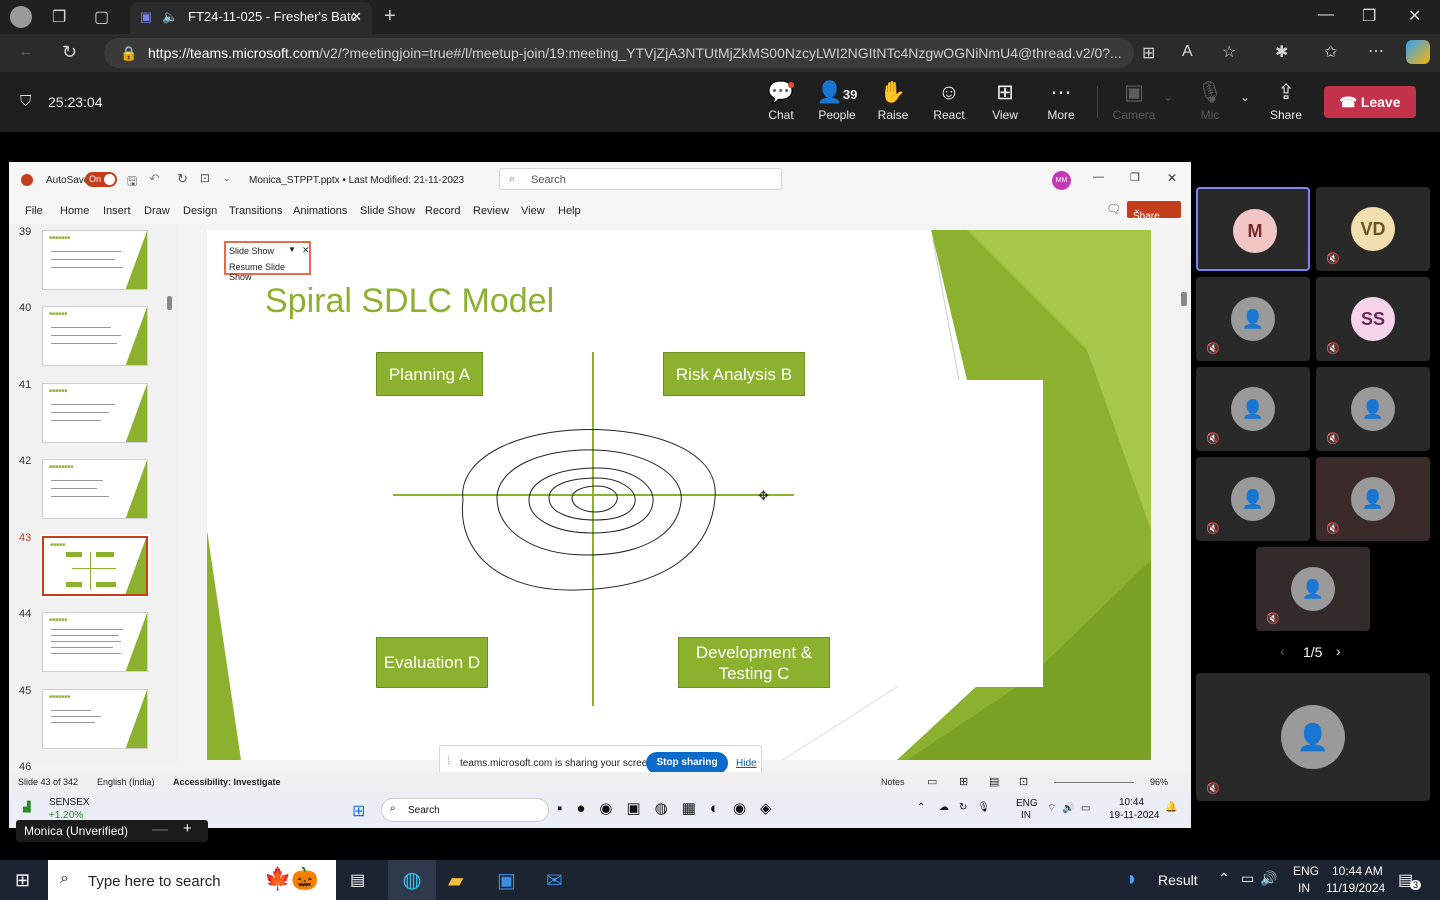  I want to click on menu-view: View, so click(533, 211).